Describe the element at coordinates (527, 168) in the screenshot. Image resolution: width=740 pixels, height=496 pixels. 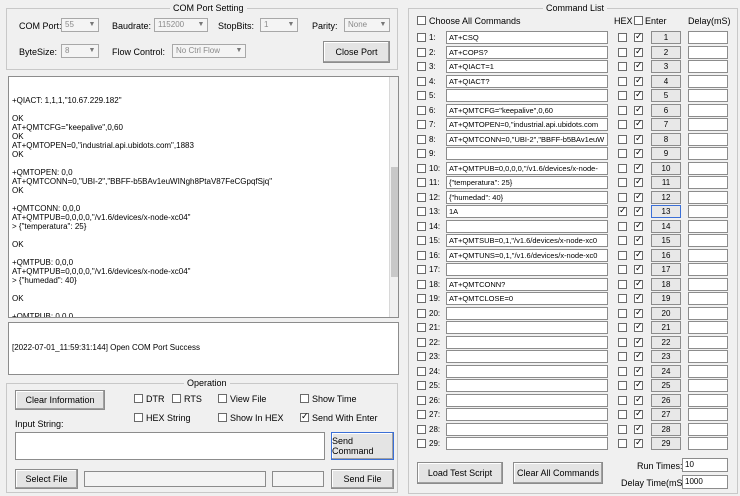
I see `command-input: AT+QMTPUB=0,0,0,0,"/v1.6/devices/x-node-` at that location.